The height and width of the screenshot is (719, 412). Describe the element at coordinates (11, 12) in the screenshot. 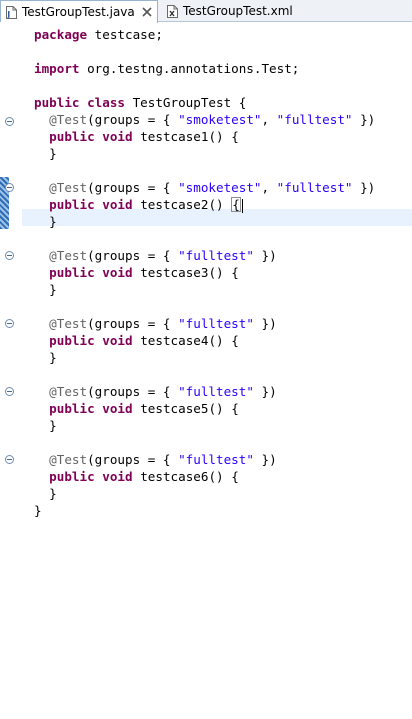

I see `java-file-icon` at that location.